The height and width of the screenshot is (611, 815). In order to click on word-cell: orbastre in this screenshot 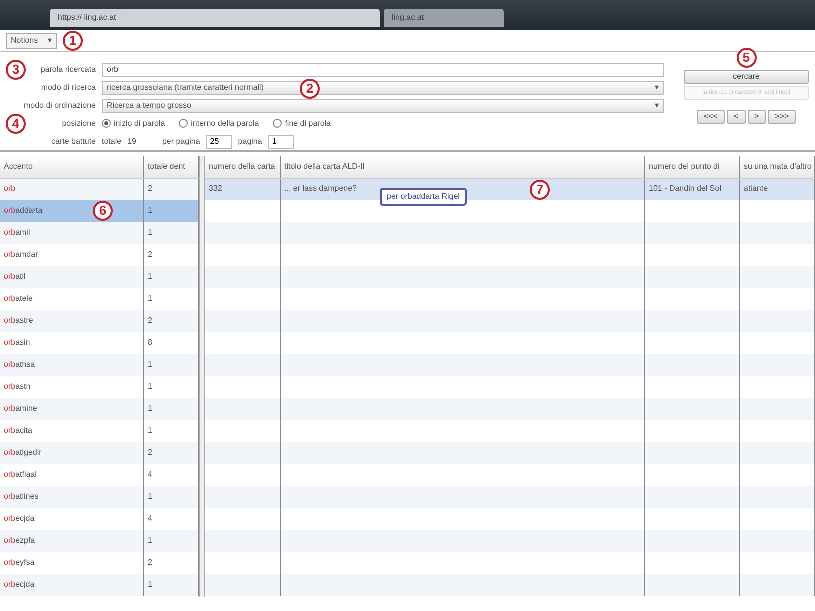, I will do `click(72, 321)`.